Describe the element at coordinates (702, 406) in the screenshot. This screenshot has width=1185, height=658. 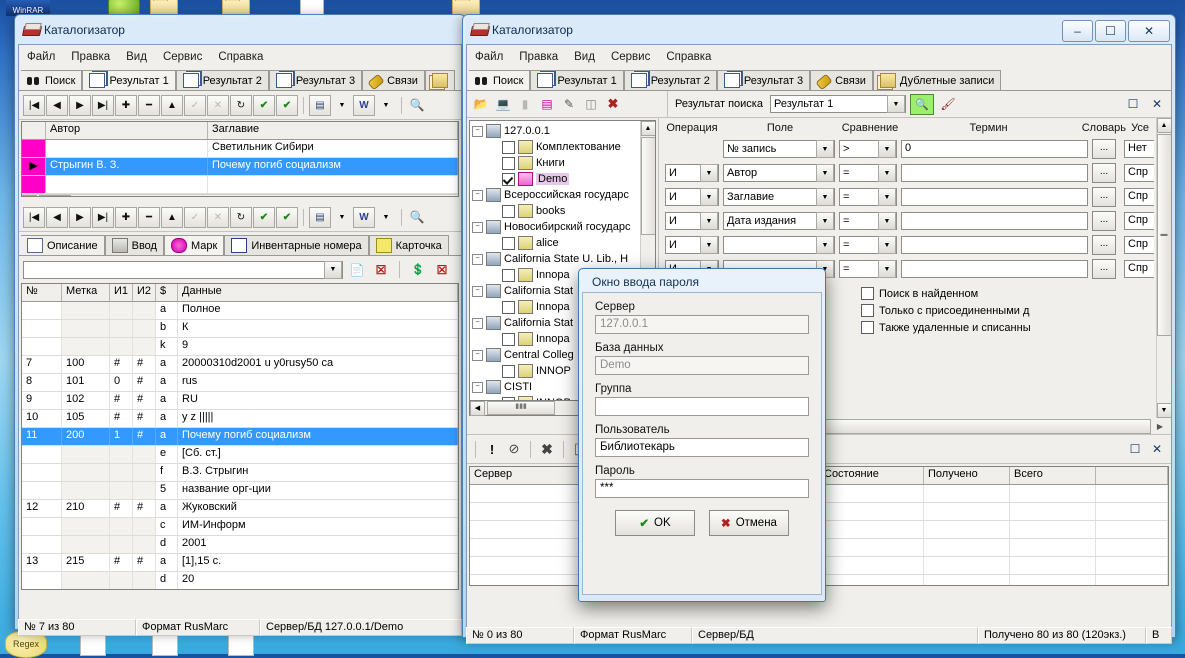
I see `field-input` at that location.